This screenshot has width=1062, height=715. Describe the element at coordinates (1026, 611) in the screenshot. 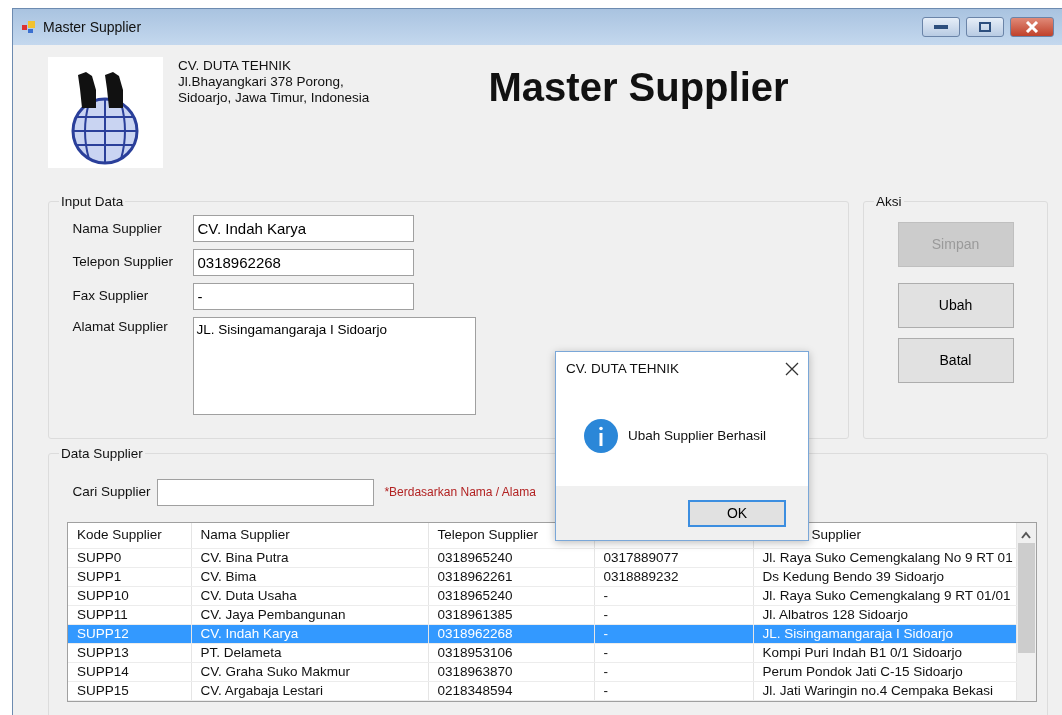

I see `scrollbar` at that location.